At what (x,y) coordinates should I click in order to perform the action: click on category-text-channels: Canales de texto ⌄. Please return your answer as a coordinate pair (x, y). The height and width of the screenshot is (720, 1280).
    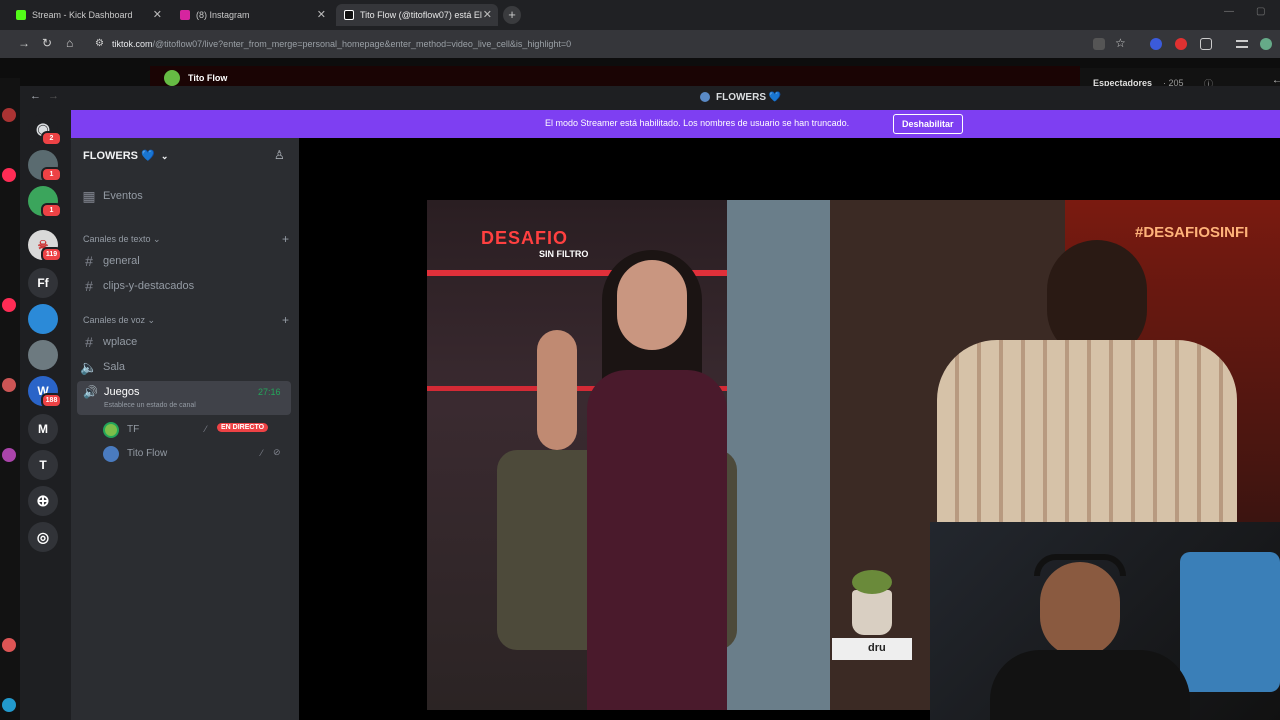
    Looking at the image, I should click on (122, 239).